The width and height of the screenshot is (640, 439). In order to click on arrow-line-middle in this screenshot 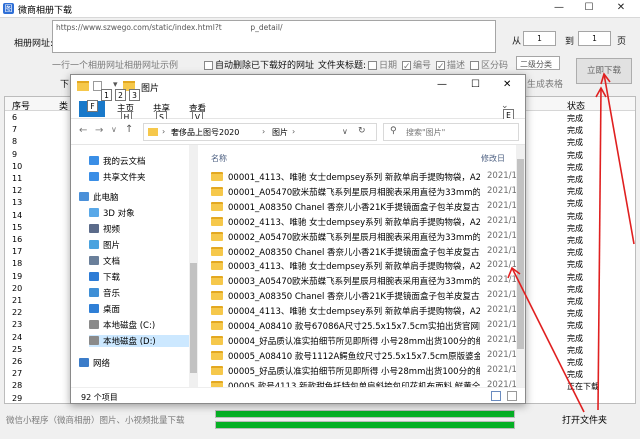, I will do `click(599, 249)`.